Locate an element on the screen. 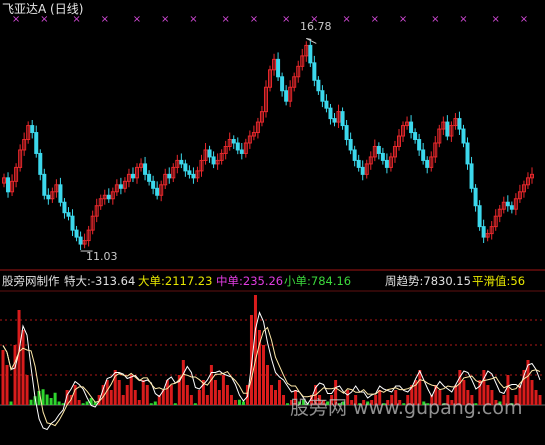 This screenshot has width=545, height=445. high-price-label: 16.78 is located at coordinates (316, 26).